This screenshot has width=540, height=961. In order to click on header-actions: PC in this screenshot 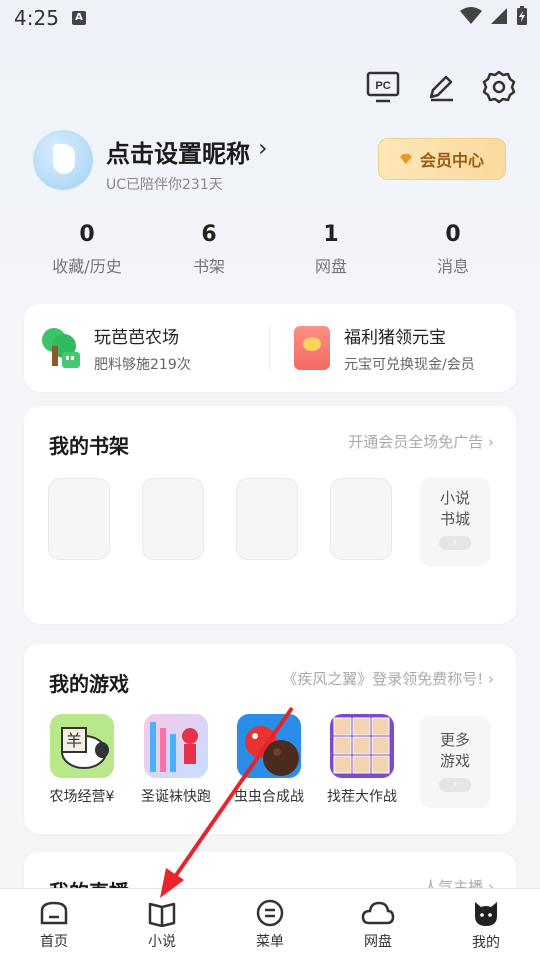, I will do `click(441, 87)`.